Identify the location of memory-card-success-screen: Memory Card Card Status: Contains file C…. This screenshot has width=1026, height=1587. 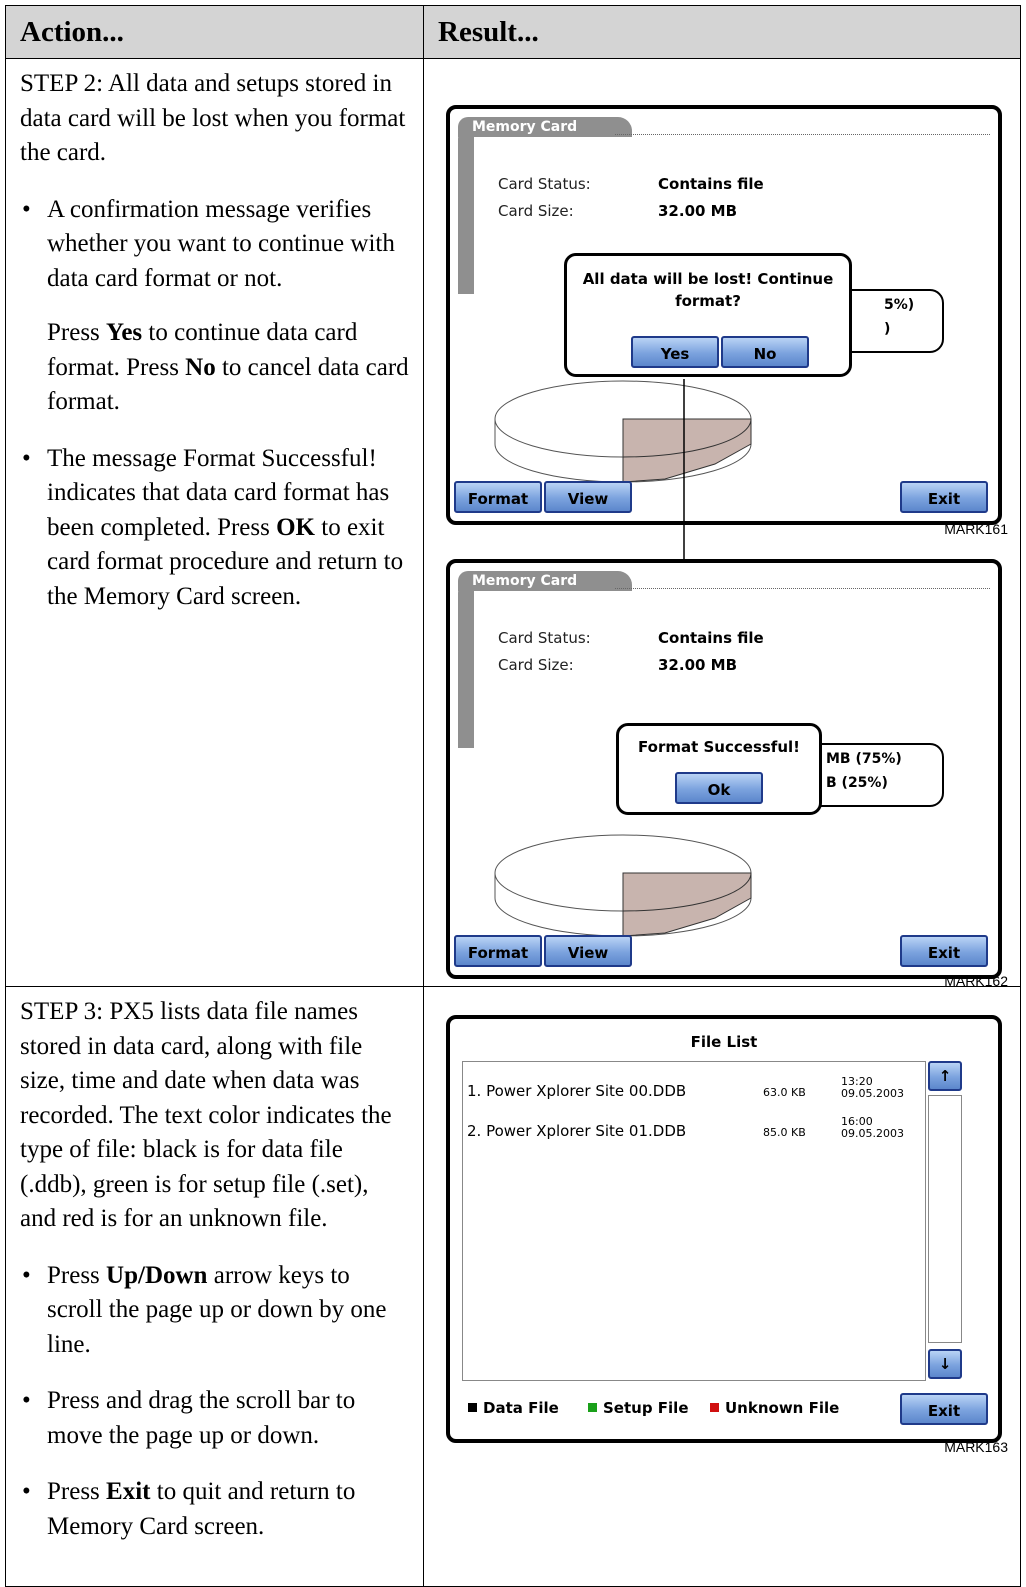
(724, 769).